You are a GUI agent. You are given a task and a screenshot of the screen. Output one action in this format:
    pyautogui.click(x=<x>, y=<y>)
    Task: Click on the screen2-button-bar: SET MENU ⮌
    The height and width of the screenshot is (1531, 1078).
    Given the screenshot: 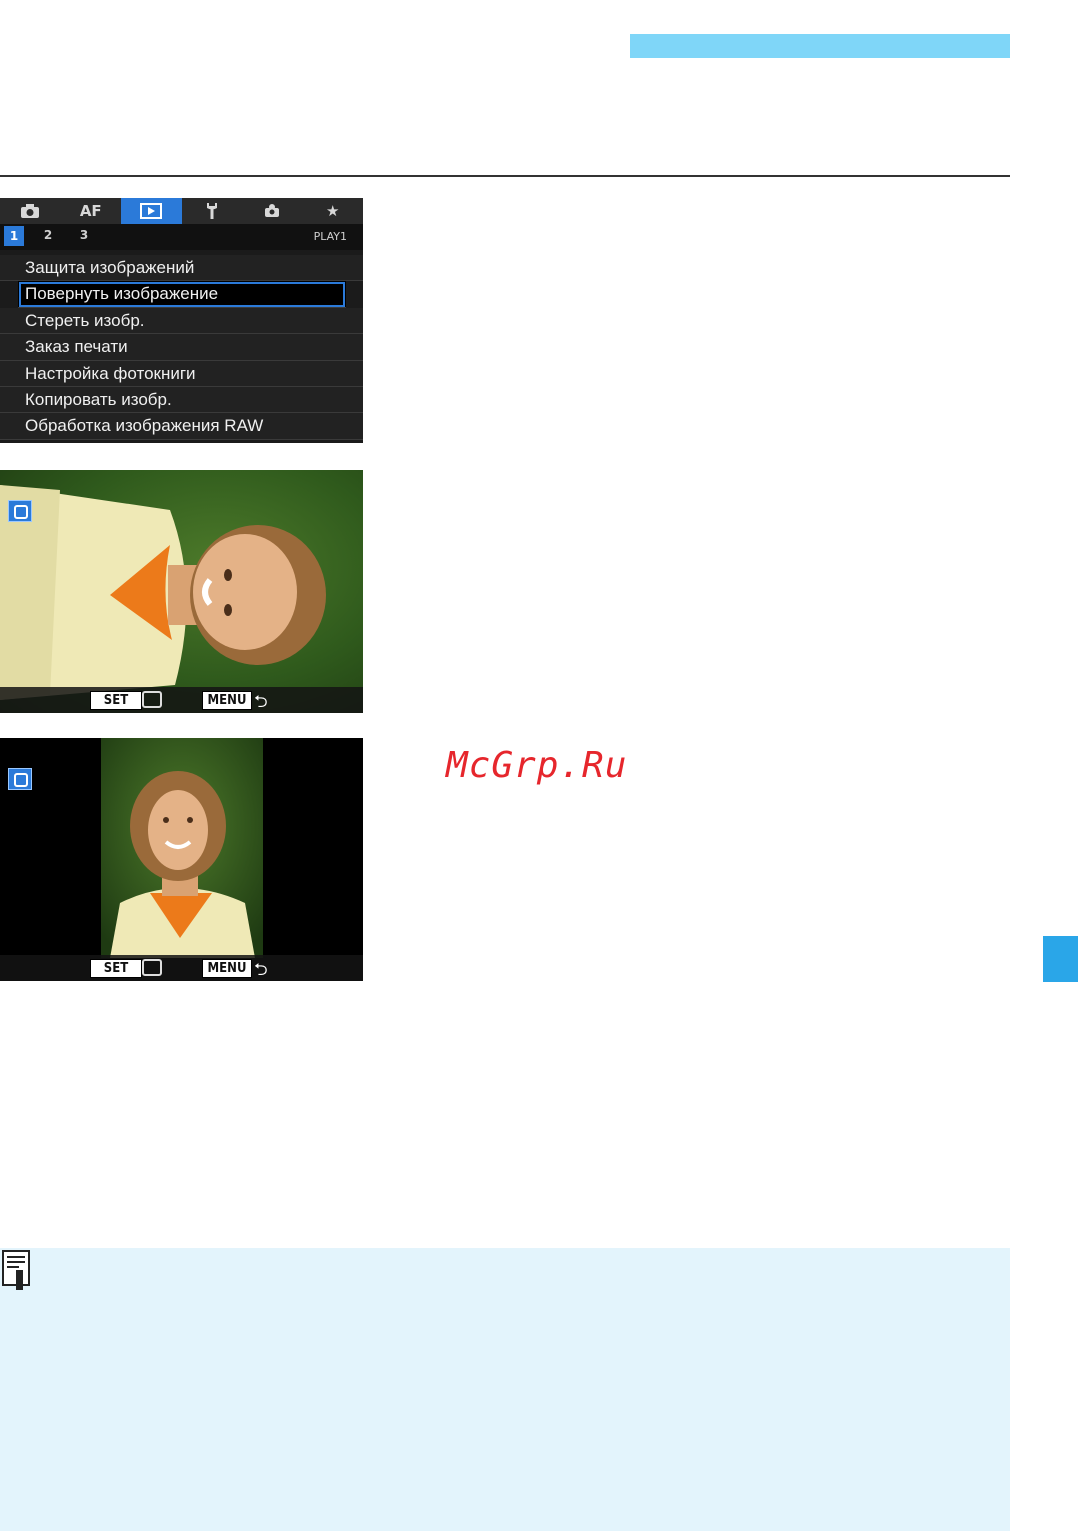 What is the action you would take?
    pyautogui.click(x=181, y=968)
    